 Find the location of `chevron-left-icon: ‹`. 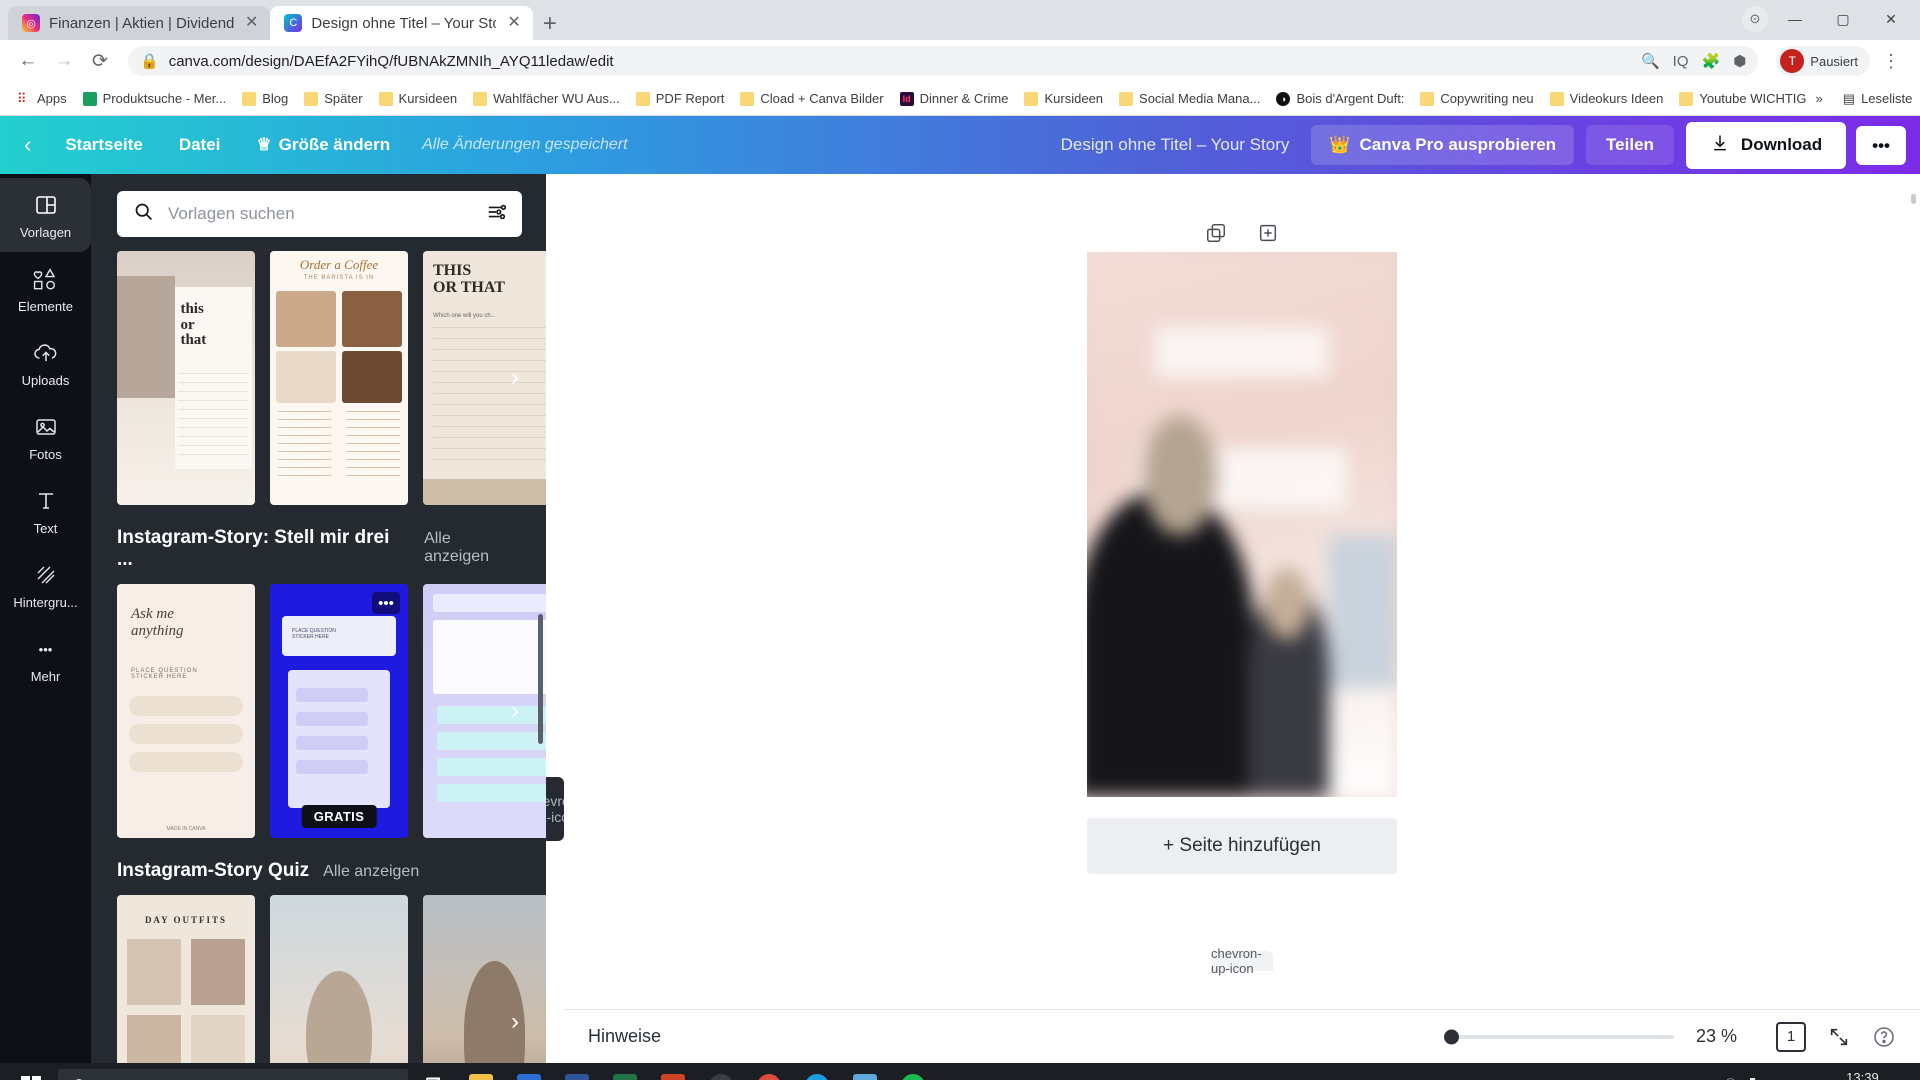

chevron-left-icon: ‹ is located at coordinates (32, 145).